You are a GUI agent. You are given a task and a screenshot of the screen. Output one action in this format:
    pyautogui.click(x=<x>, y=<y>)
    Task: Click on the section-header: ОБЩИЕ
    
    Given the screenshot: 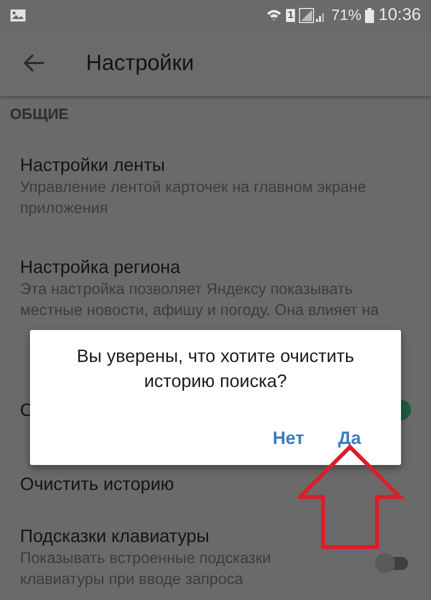 What is the action you would take?
    pyautogui.click(x=39, y=114)
    